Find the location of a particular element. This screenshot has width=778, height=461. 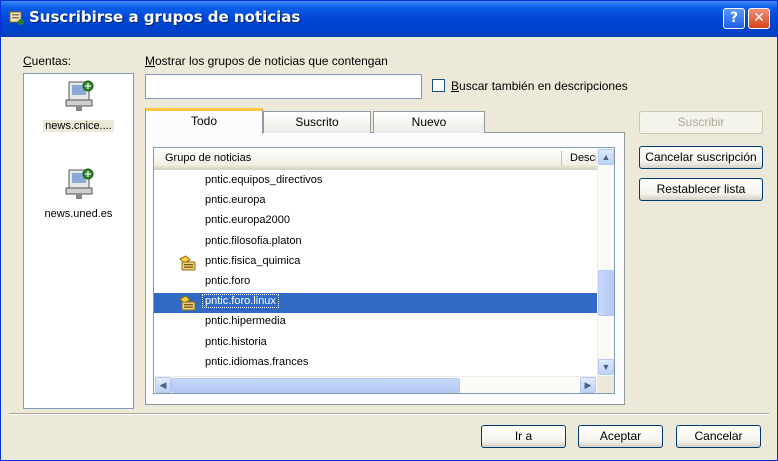

close-icon: ✕ is located at coordinates (759, 18).